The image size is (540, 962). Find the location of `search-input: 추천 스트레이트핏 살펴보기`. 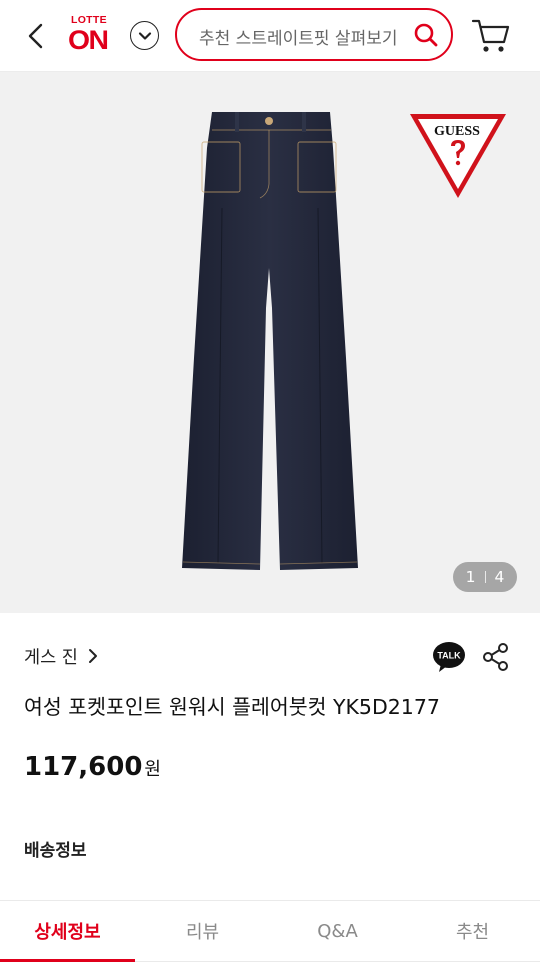

search-input: 추천 스트레이트핏 살펴보기 is located at coordinates (314, 34).